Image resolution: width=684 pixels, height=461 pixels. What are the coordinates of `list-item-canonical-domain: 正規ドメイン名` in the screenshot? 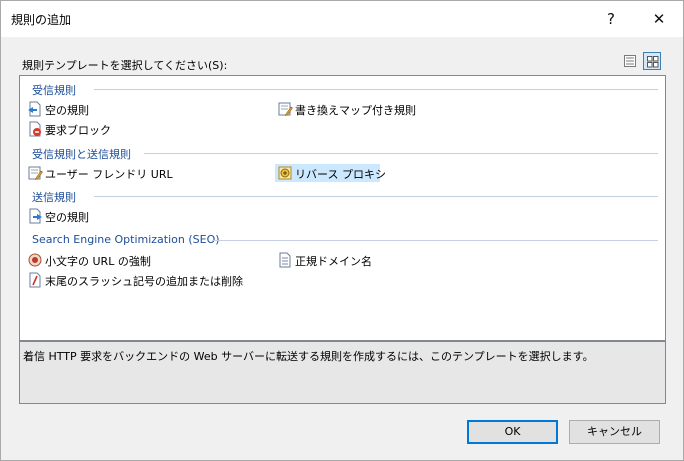 It's located at (335, 260).